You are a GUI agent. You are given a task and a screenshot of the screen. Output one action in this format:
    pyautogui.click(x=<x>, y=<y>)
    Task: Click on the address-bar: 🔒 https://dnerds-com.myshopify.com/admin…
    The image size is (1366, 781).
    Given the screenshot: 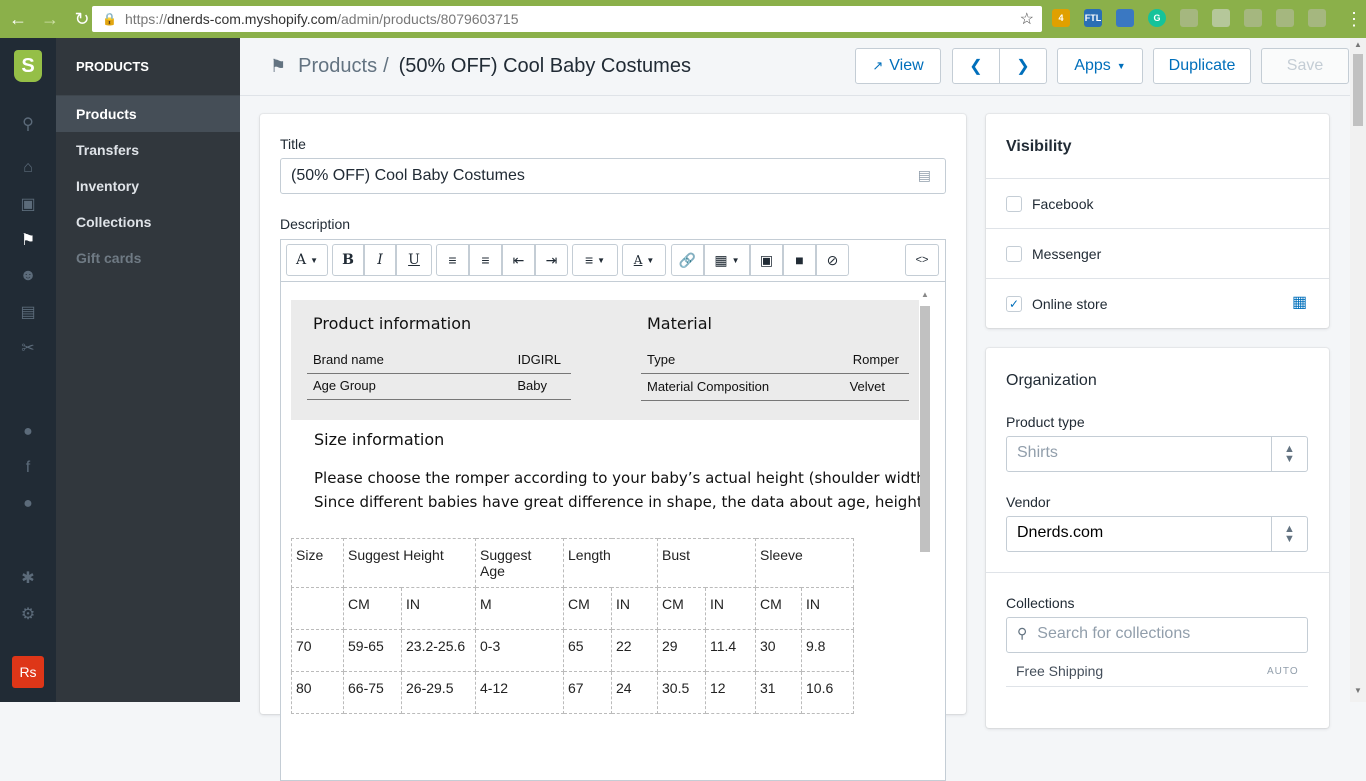 What is the action you would take?
    pyautogui.click(x=567, y=19)
    